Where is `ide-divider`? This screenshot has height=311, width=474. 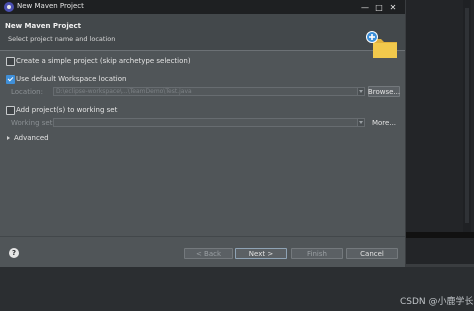 ide-divider is located at coordinates (439, 235).